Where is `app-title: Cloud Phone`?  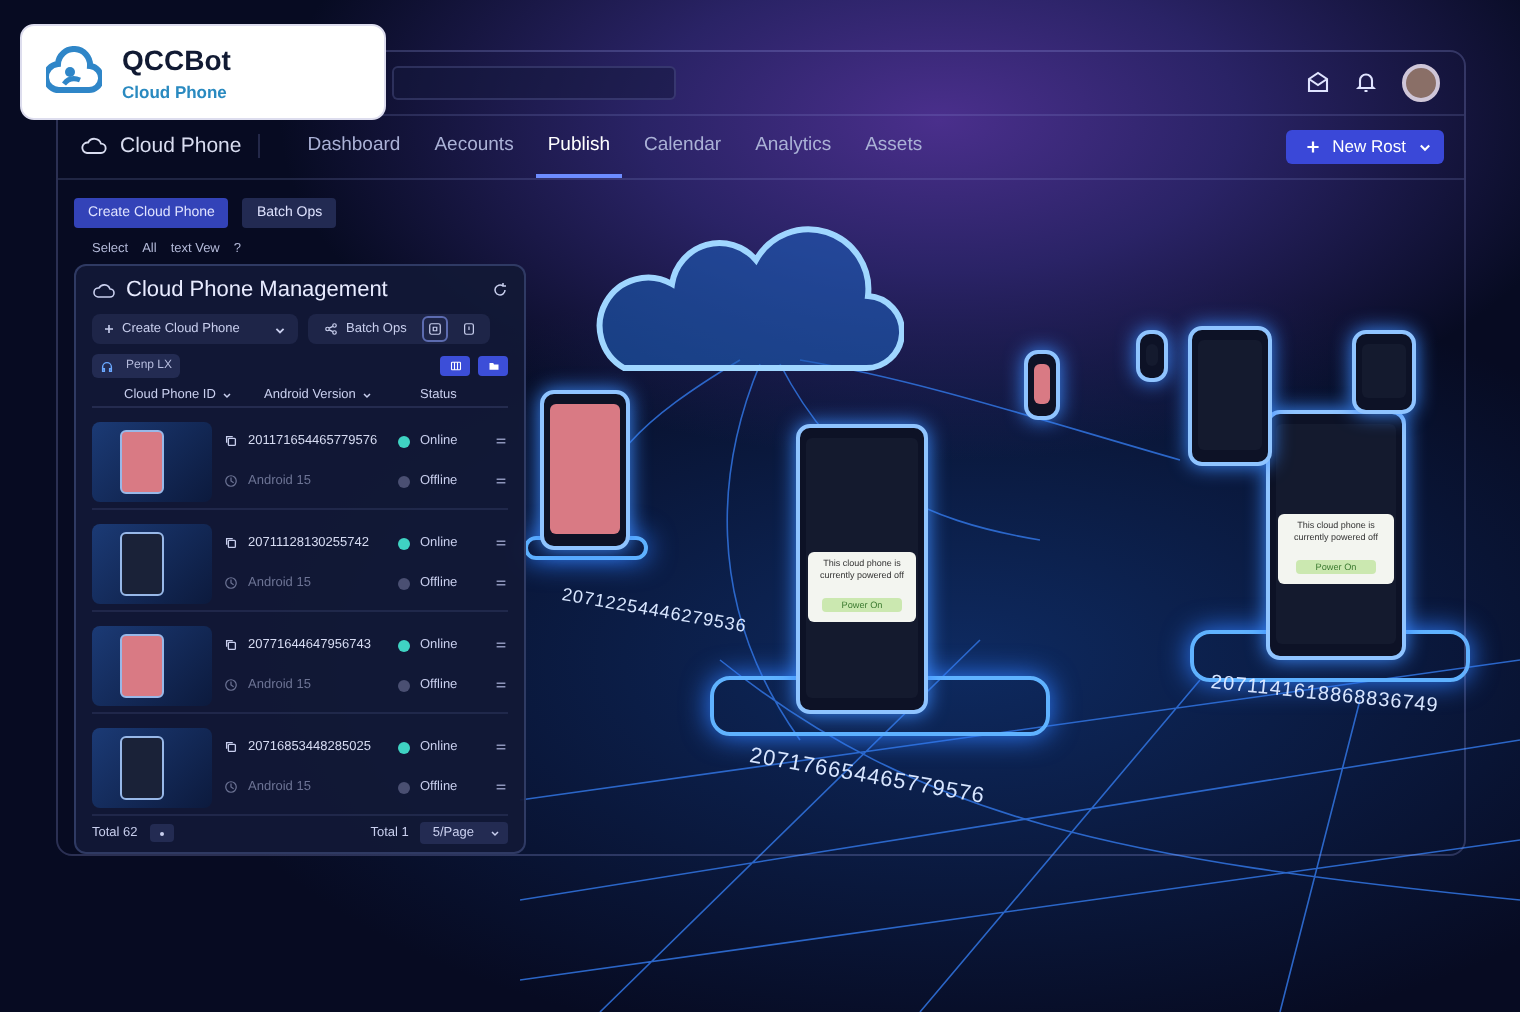
app-title: Cloud Phone is located at coordinates (181, 146).